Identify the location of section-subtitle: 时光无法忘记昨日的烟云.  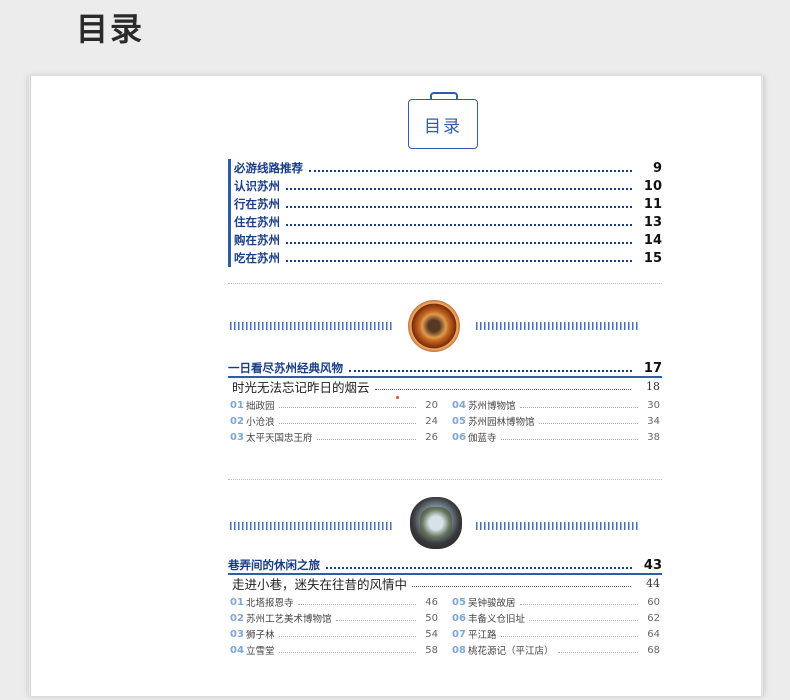
(301, 387).